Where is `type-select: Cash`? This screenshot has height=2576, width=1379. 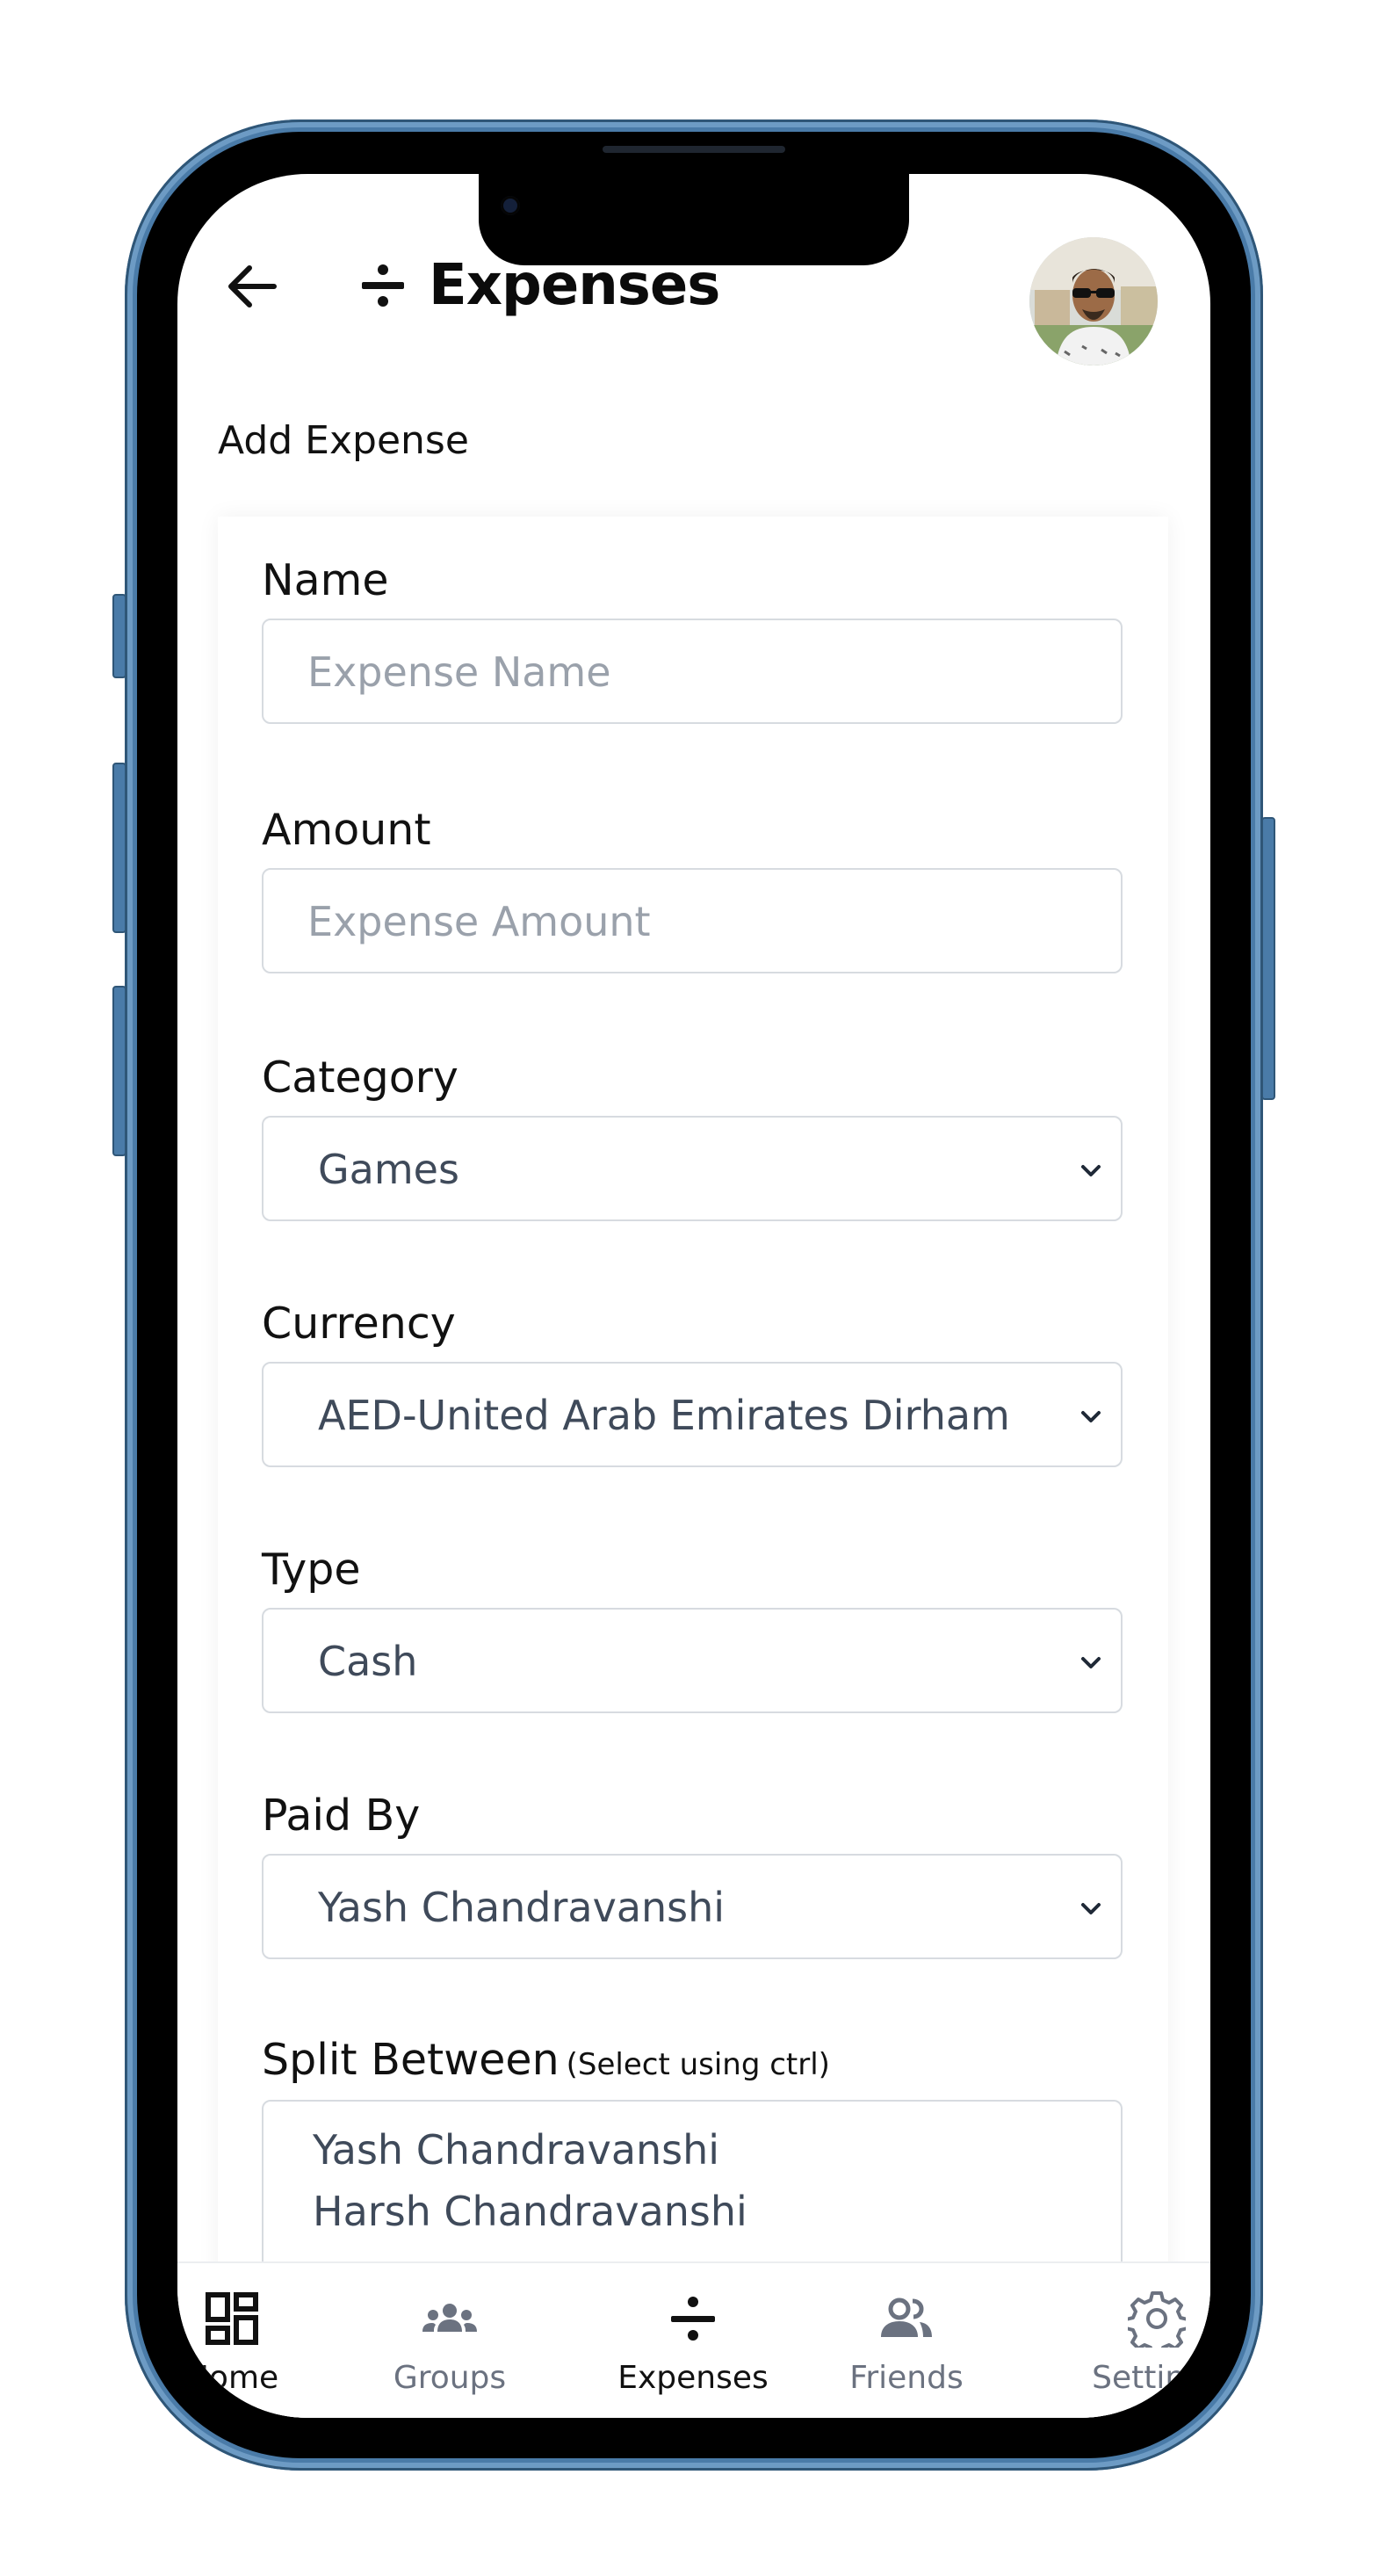 type-select: Cash is located at coordinates (692, 1660).